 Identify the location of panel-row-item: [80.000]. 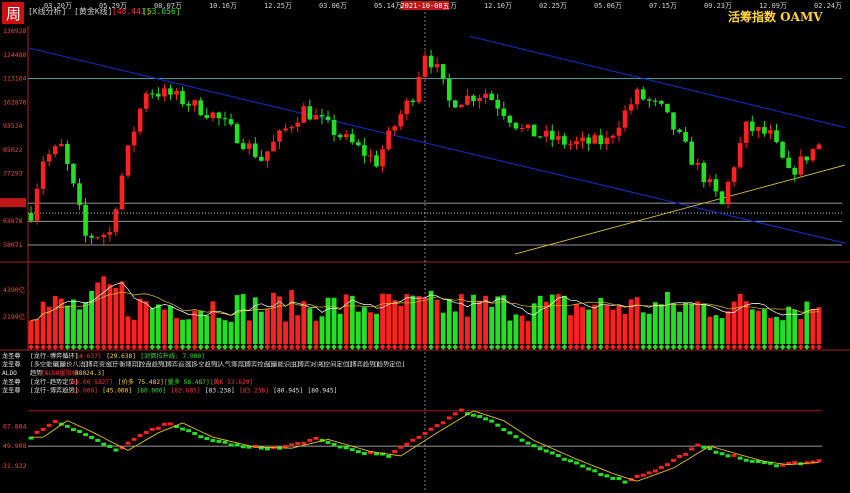
(152, 390).